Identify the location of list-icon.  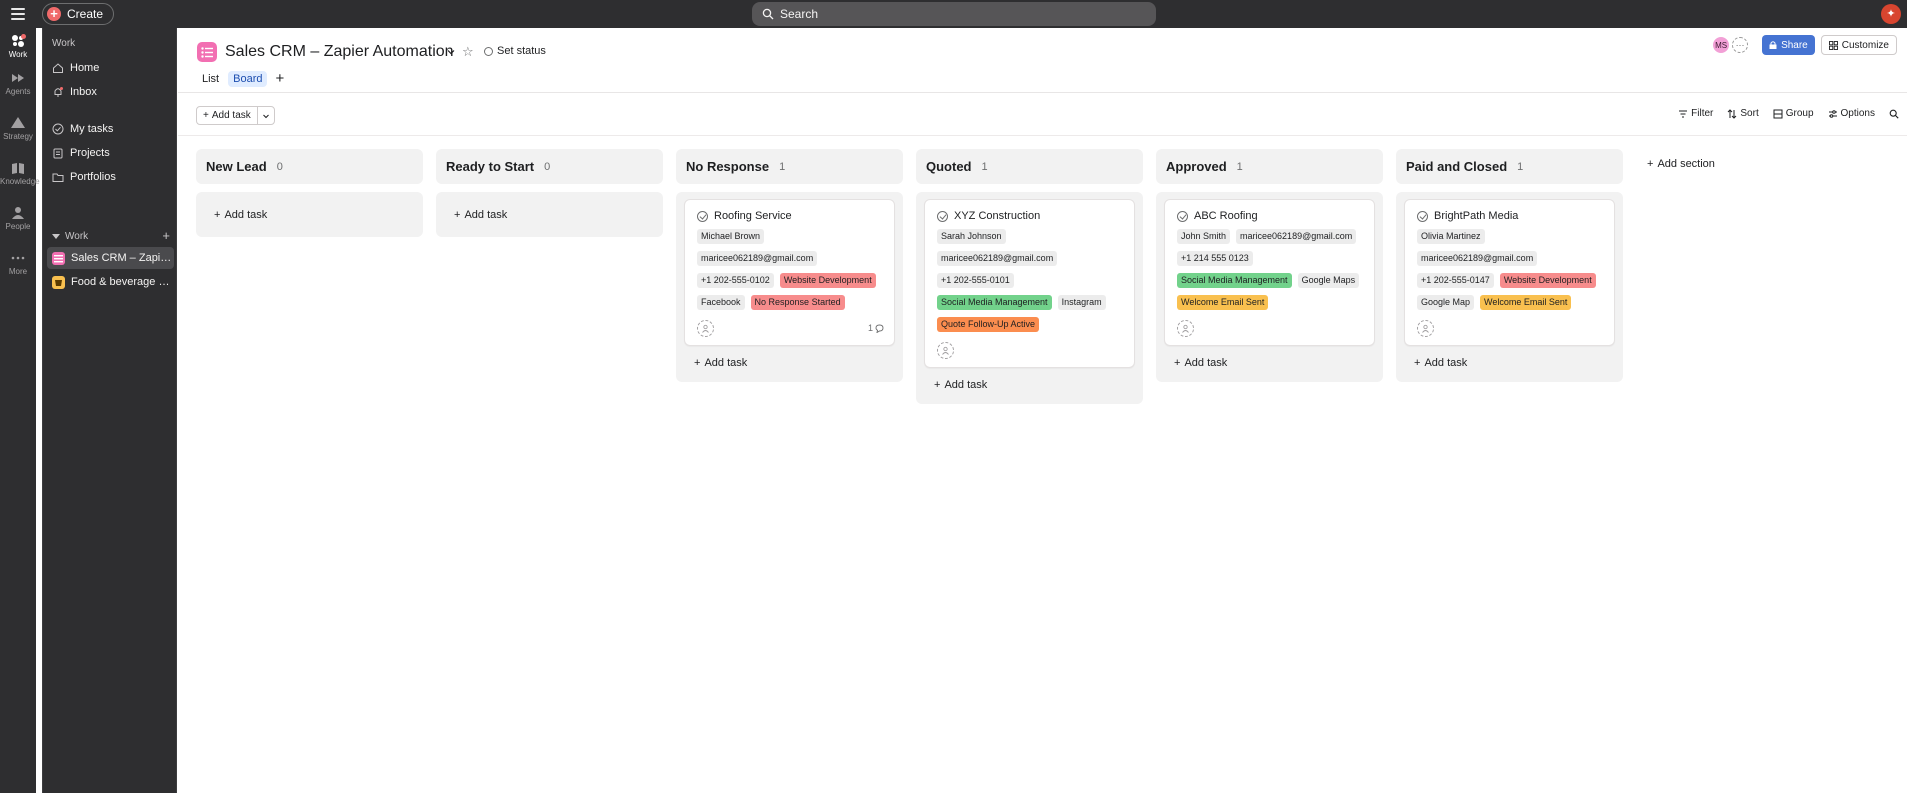
(58, 258).